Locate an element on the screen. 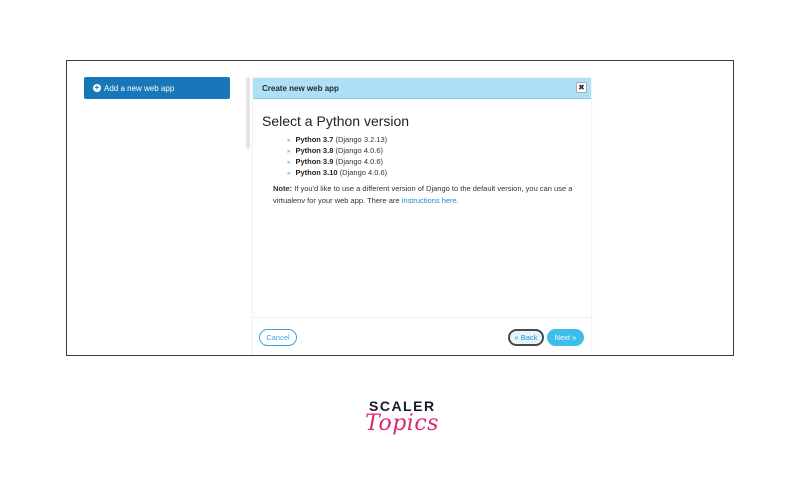  scrollbar is located at coordinates (248, 113).